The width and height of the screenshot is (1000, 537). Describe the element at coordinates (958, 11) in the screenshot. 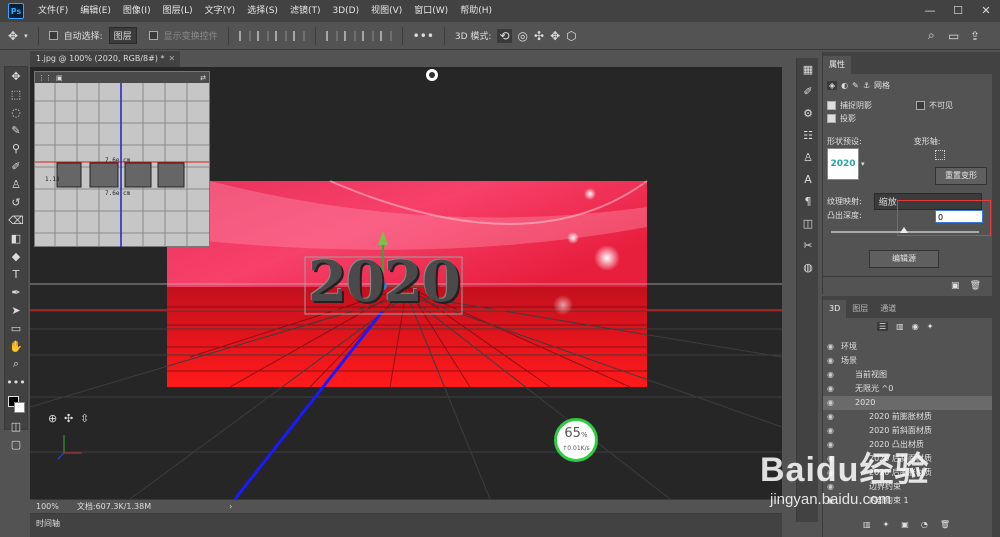

I see `maximize-button: ☐` at that location.